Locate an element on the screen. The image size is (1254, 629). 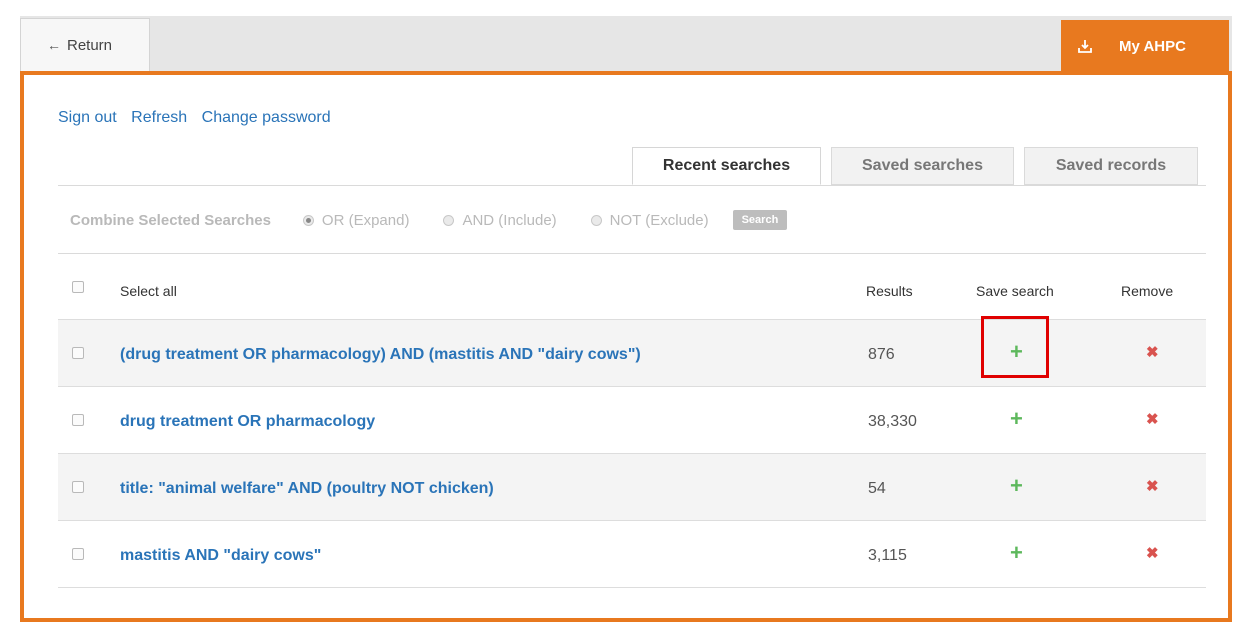
change-password-link: Change password is located at coordinates (266, 117).